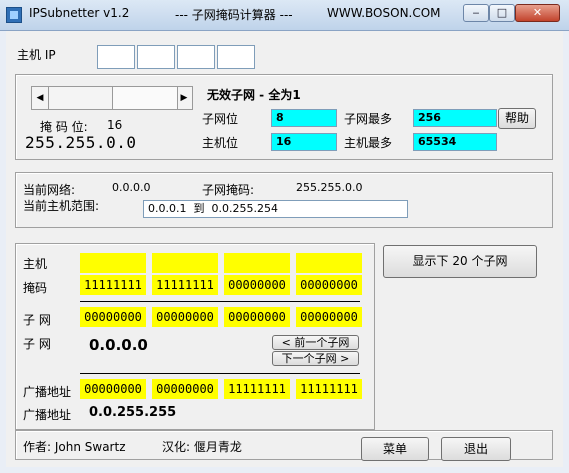 The height and width of the screenshot is (473, 569). I want to click on subnet-octet-1-bits: 00000000, so click(113, 317).